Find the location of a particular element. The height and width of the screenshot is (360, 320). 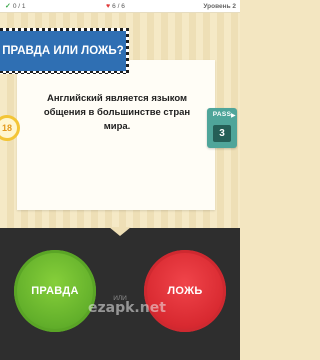

heart-icon: ♥ is located at coordinates (108, 6).